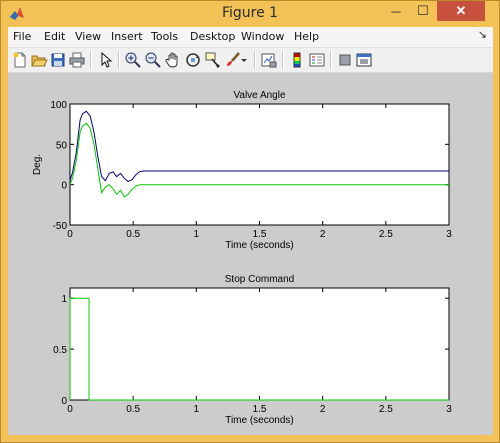 This screenshot has height=443, width=500. What do you see at coordinates (212, 36) in the screenshot?
I see `menu-desktop: Desktop` at bounding box center [212, 36].